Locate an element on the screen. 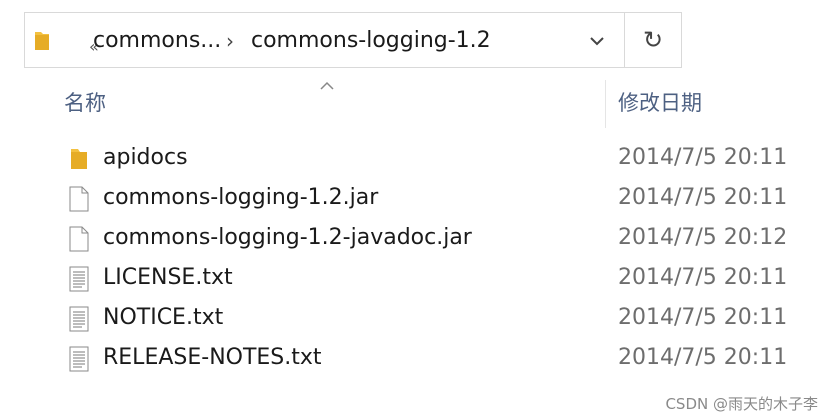  column-header-name: 名称 is located at coordinates (85, 103).